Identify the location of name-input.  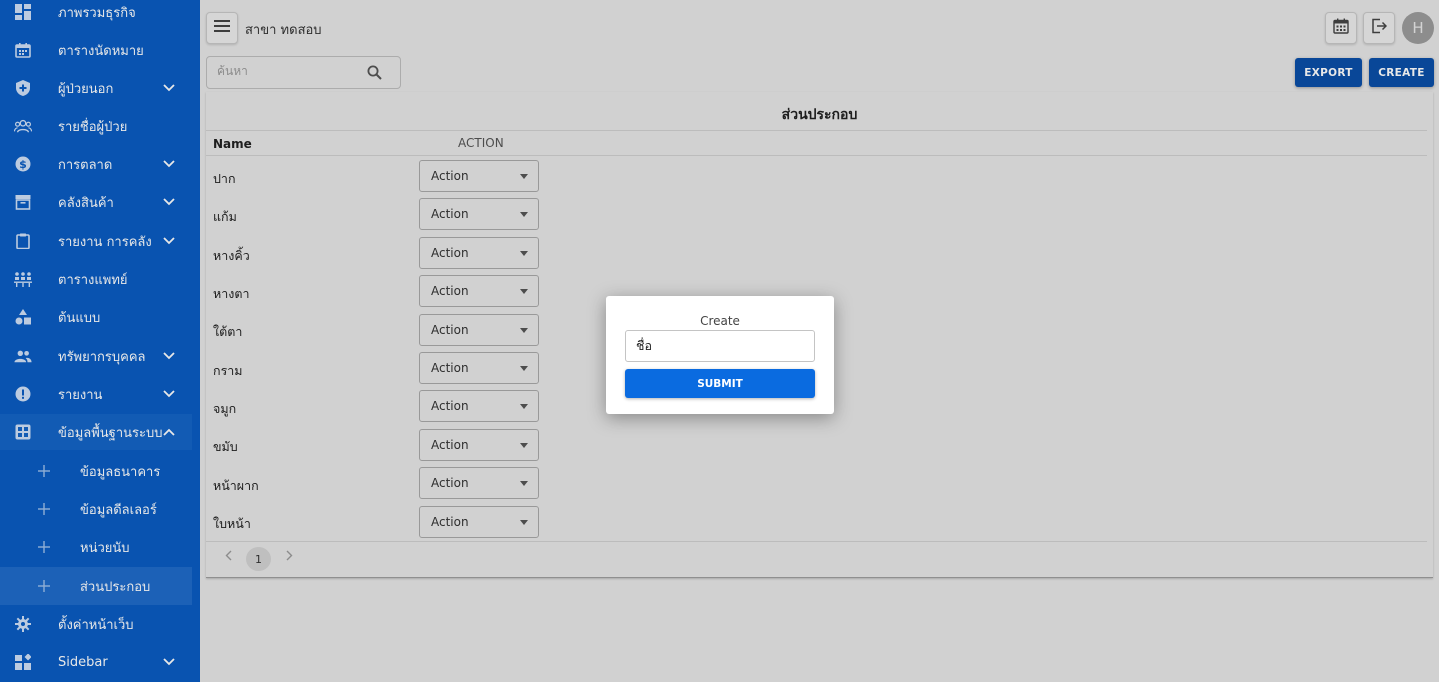
(720, 346).